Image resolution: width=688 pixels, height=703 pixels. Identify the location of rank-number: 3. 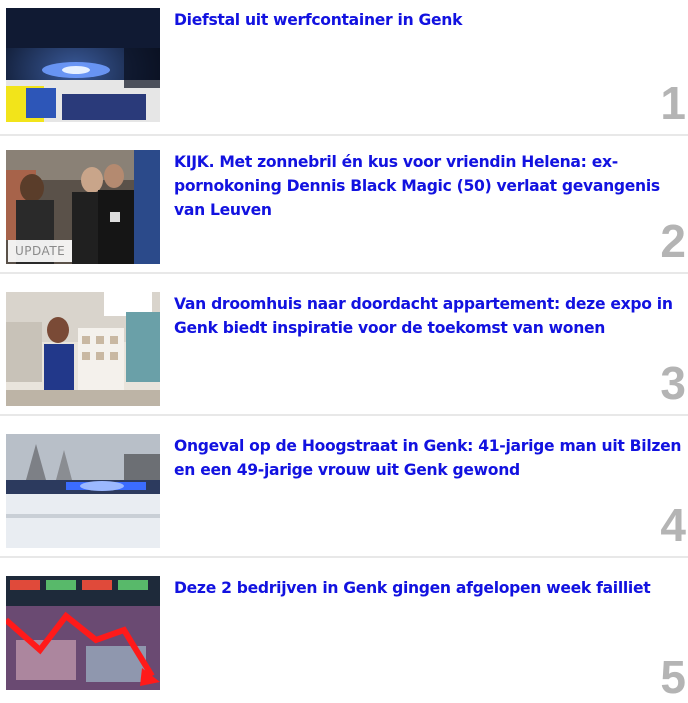
(673, 383).